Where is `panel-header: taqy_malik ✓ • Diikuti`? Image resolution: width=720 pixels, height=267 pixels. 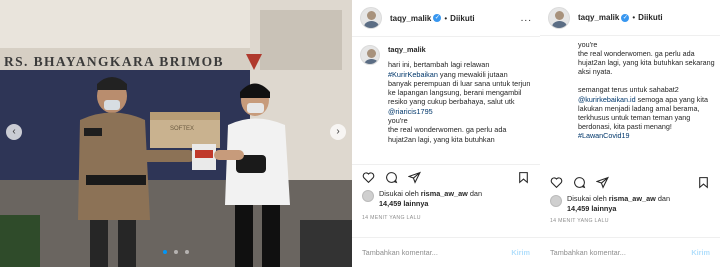
panel-header: taqy_malik ✓ • Diikuti is located at coordinates (630, 18).